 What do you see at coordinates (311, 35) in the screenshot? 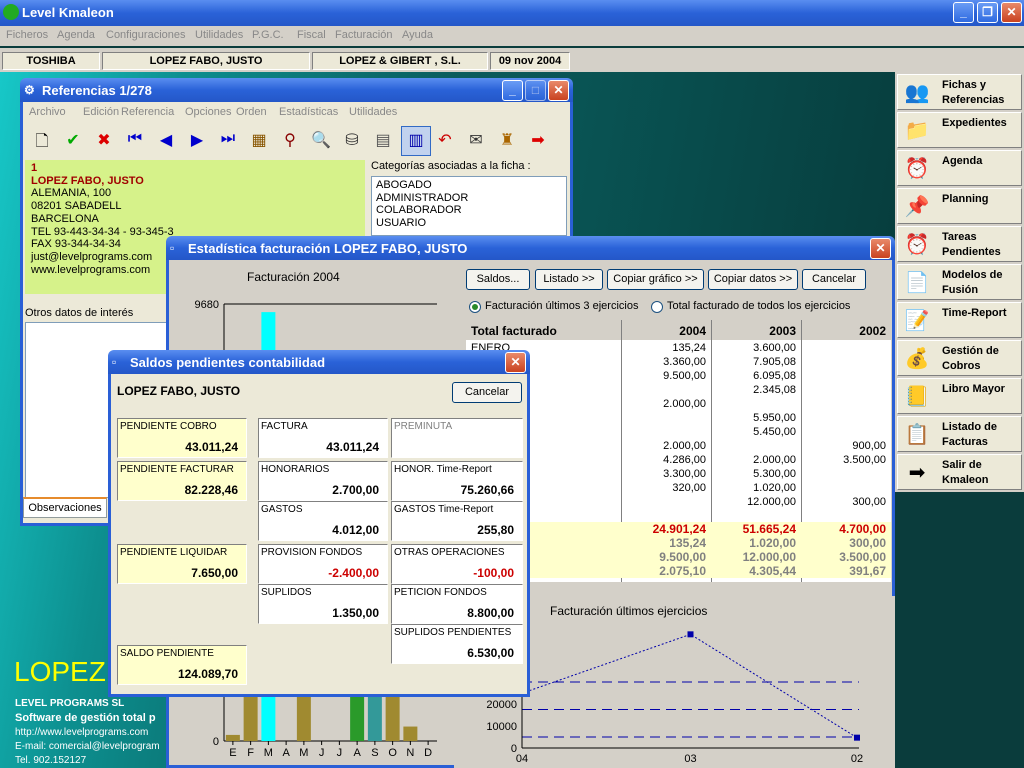
I see `menu-fiscal: Fiscal` at bounding box center [311, 35].